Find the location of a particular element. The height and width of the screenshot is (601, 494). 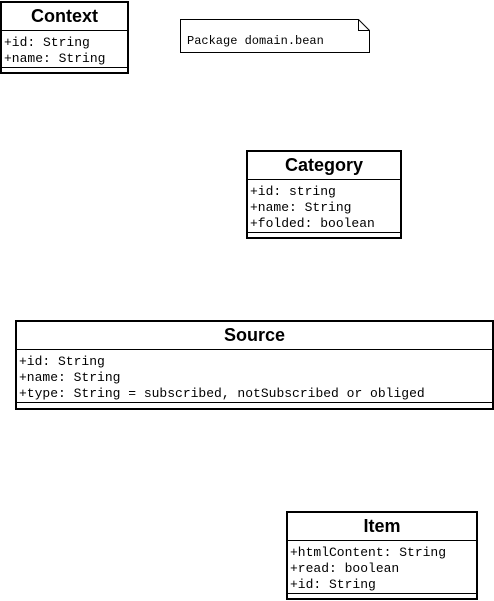

attribute: +htmlContent: String is located at coordinates (368, 552).